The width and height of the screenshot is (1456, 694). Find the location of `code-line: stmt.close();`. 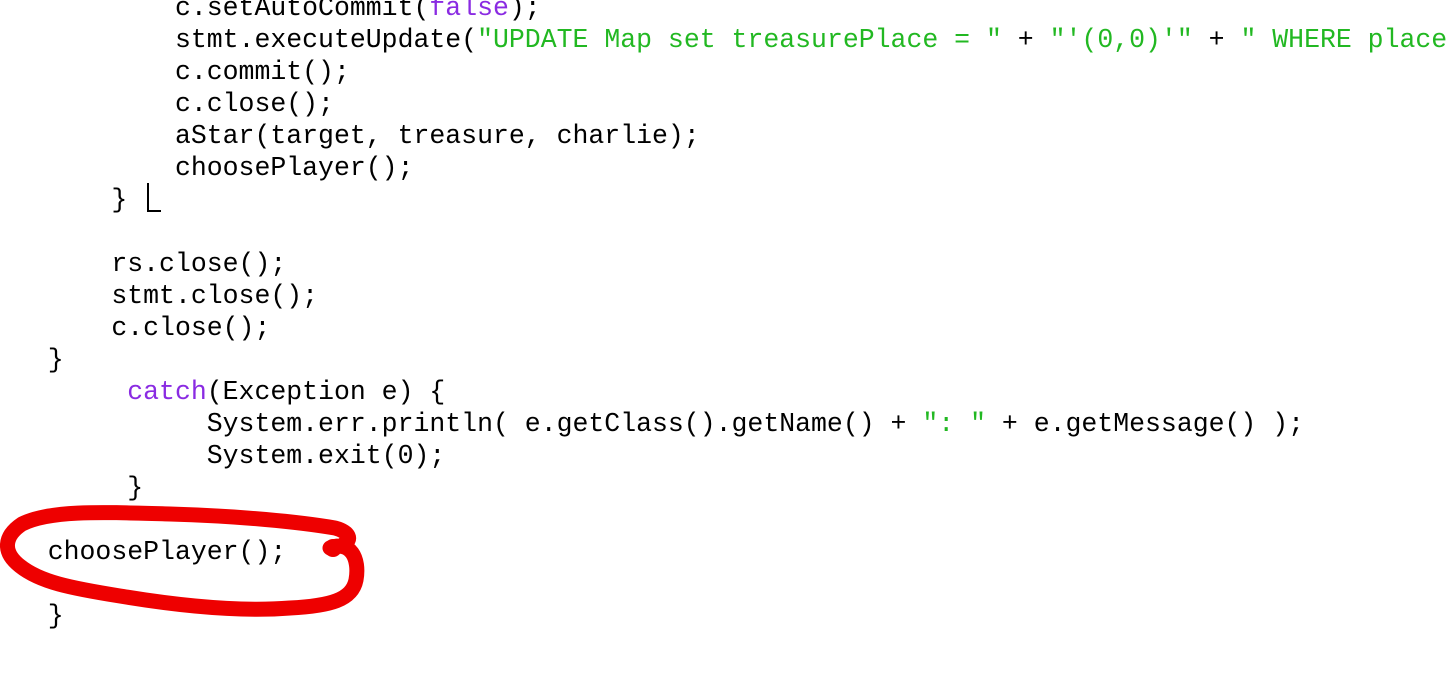

code-line: stmt.close(); is located at coordinates (159, 296).